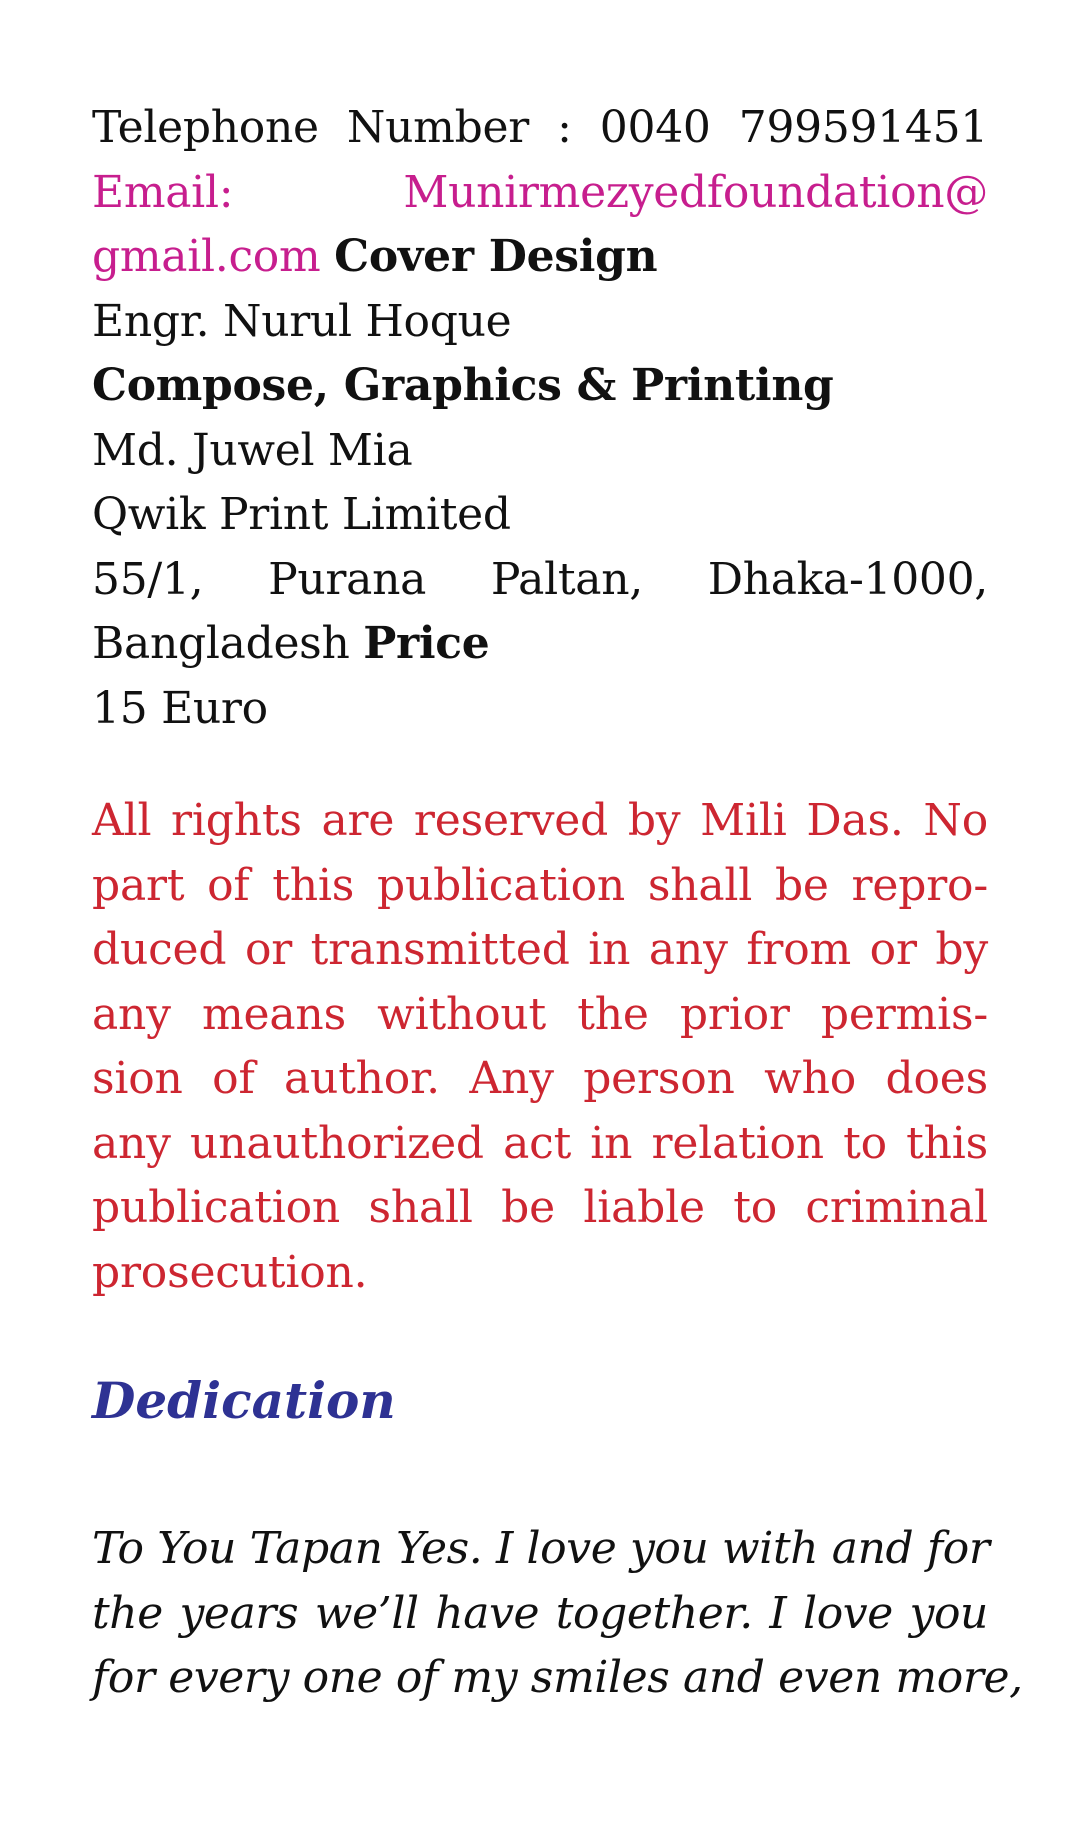 The height and width of the screenshot is (1824, 1080). What do you see at coordinates (540, 127) in the screenshot?
I see `telephone-line: Telephone Number : 0040 799591451` at bounding box center [540, 127].